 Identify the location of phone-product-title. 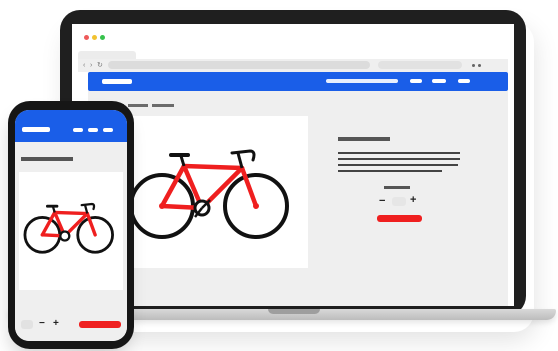
(47, 159).